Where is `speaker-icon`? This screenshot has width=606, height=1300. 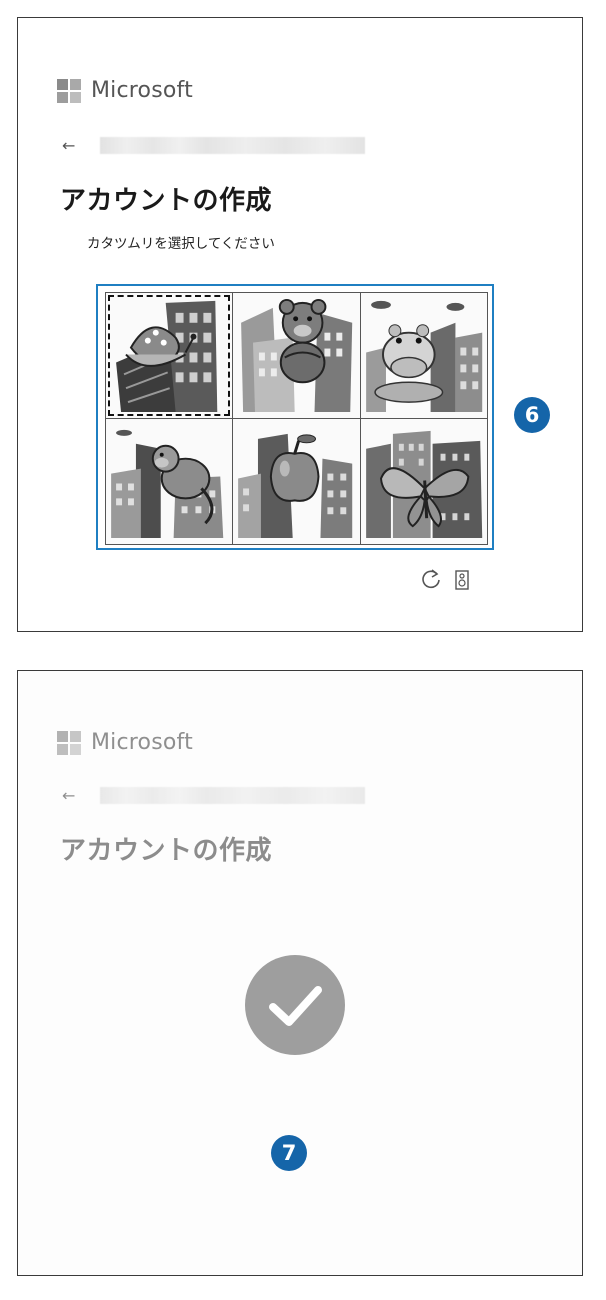 speaker-icon is located at coordinates (462, 580).